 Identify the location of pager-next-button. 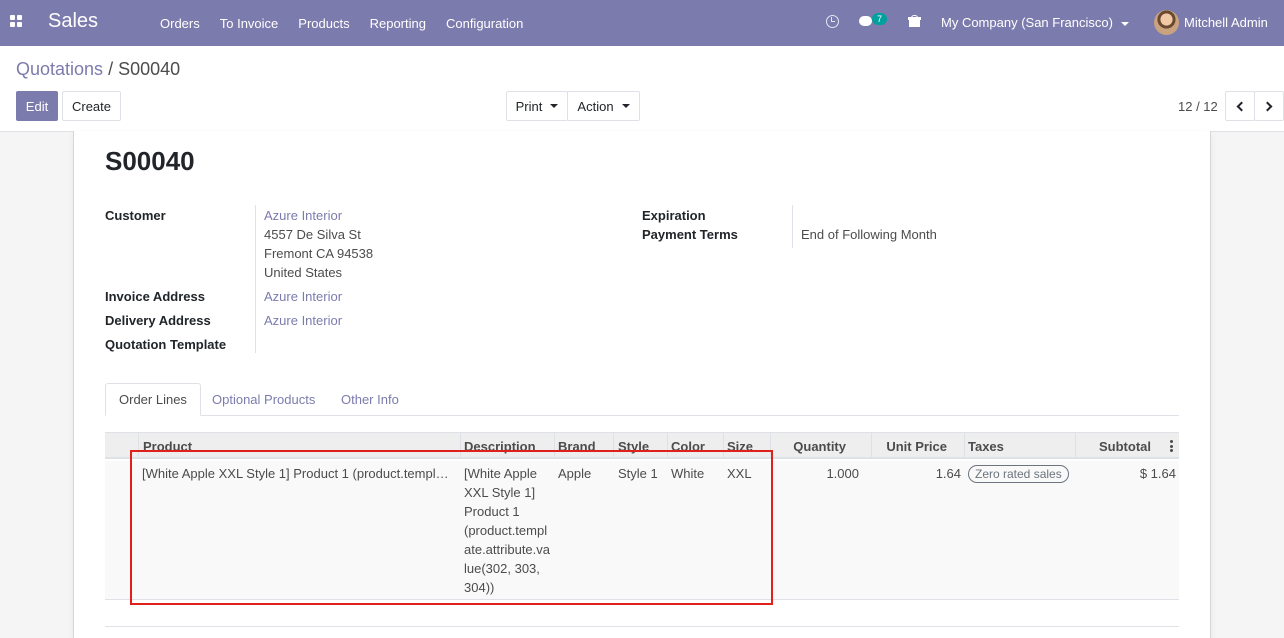
(1269, 106).